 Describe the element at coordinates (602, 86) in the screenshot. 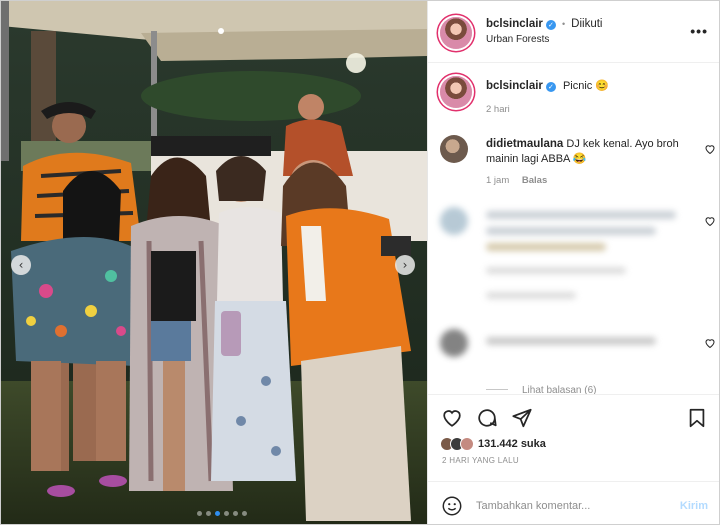

I see `smile-emoji: 😊` at that location.